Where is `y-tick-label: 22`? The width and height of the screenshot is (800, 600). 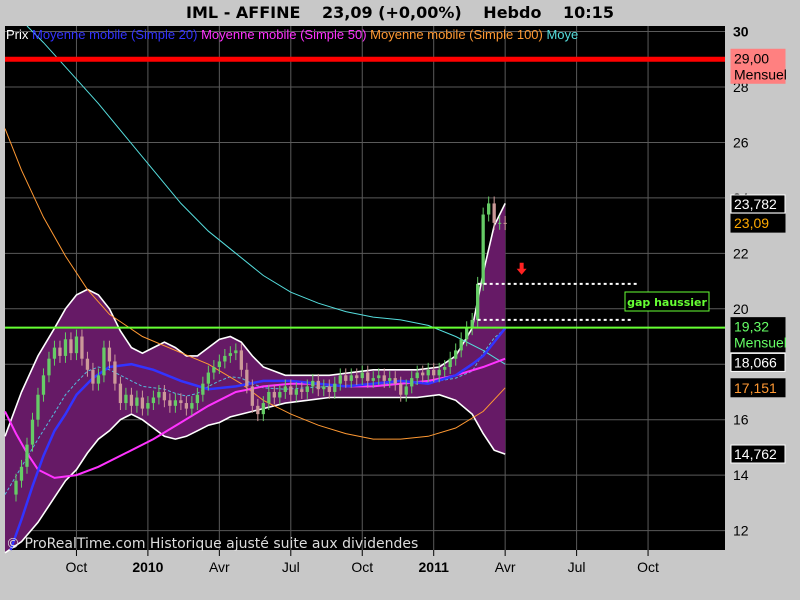 y-tick-label: 22 is located at coordinates (741, 253).